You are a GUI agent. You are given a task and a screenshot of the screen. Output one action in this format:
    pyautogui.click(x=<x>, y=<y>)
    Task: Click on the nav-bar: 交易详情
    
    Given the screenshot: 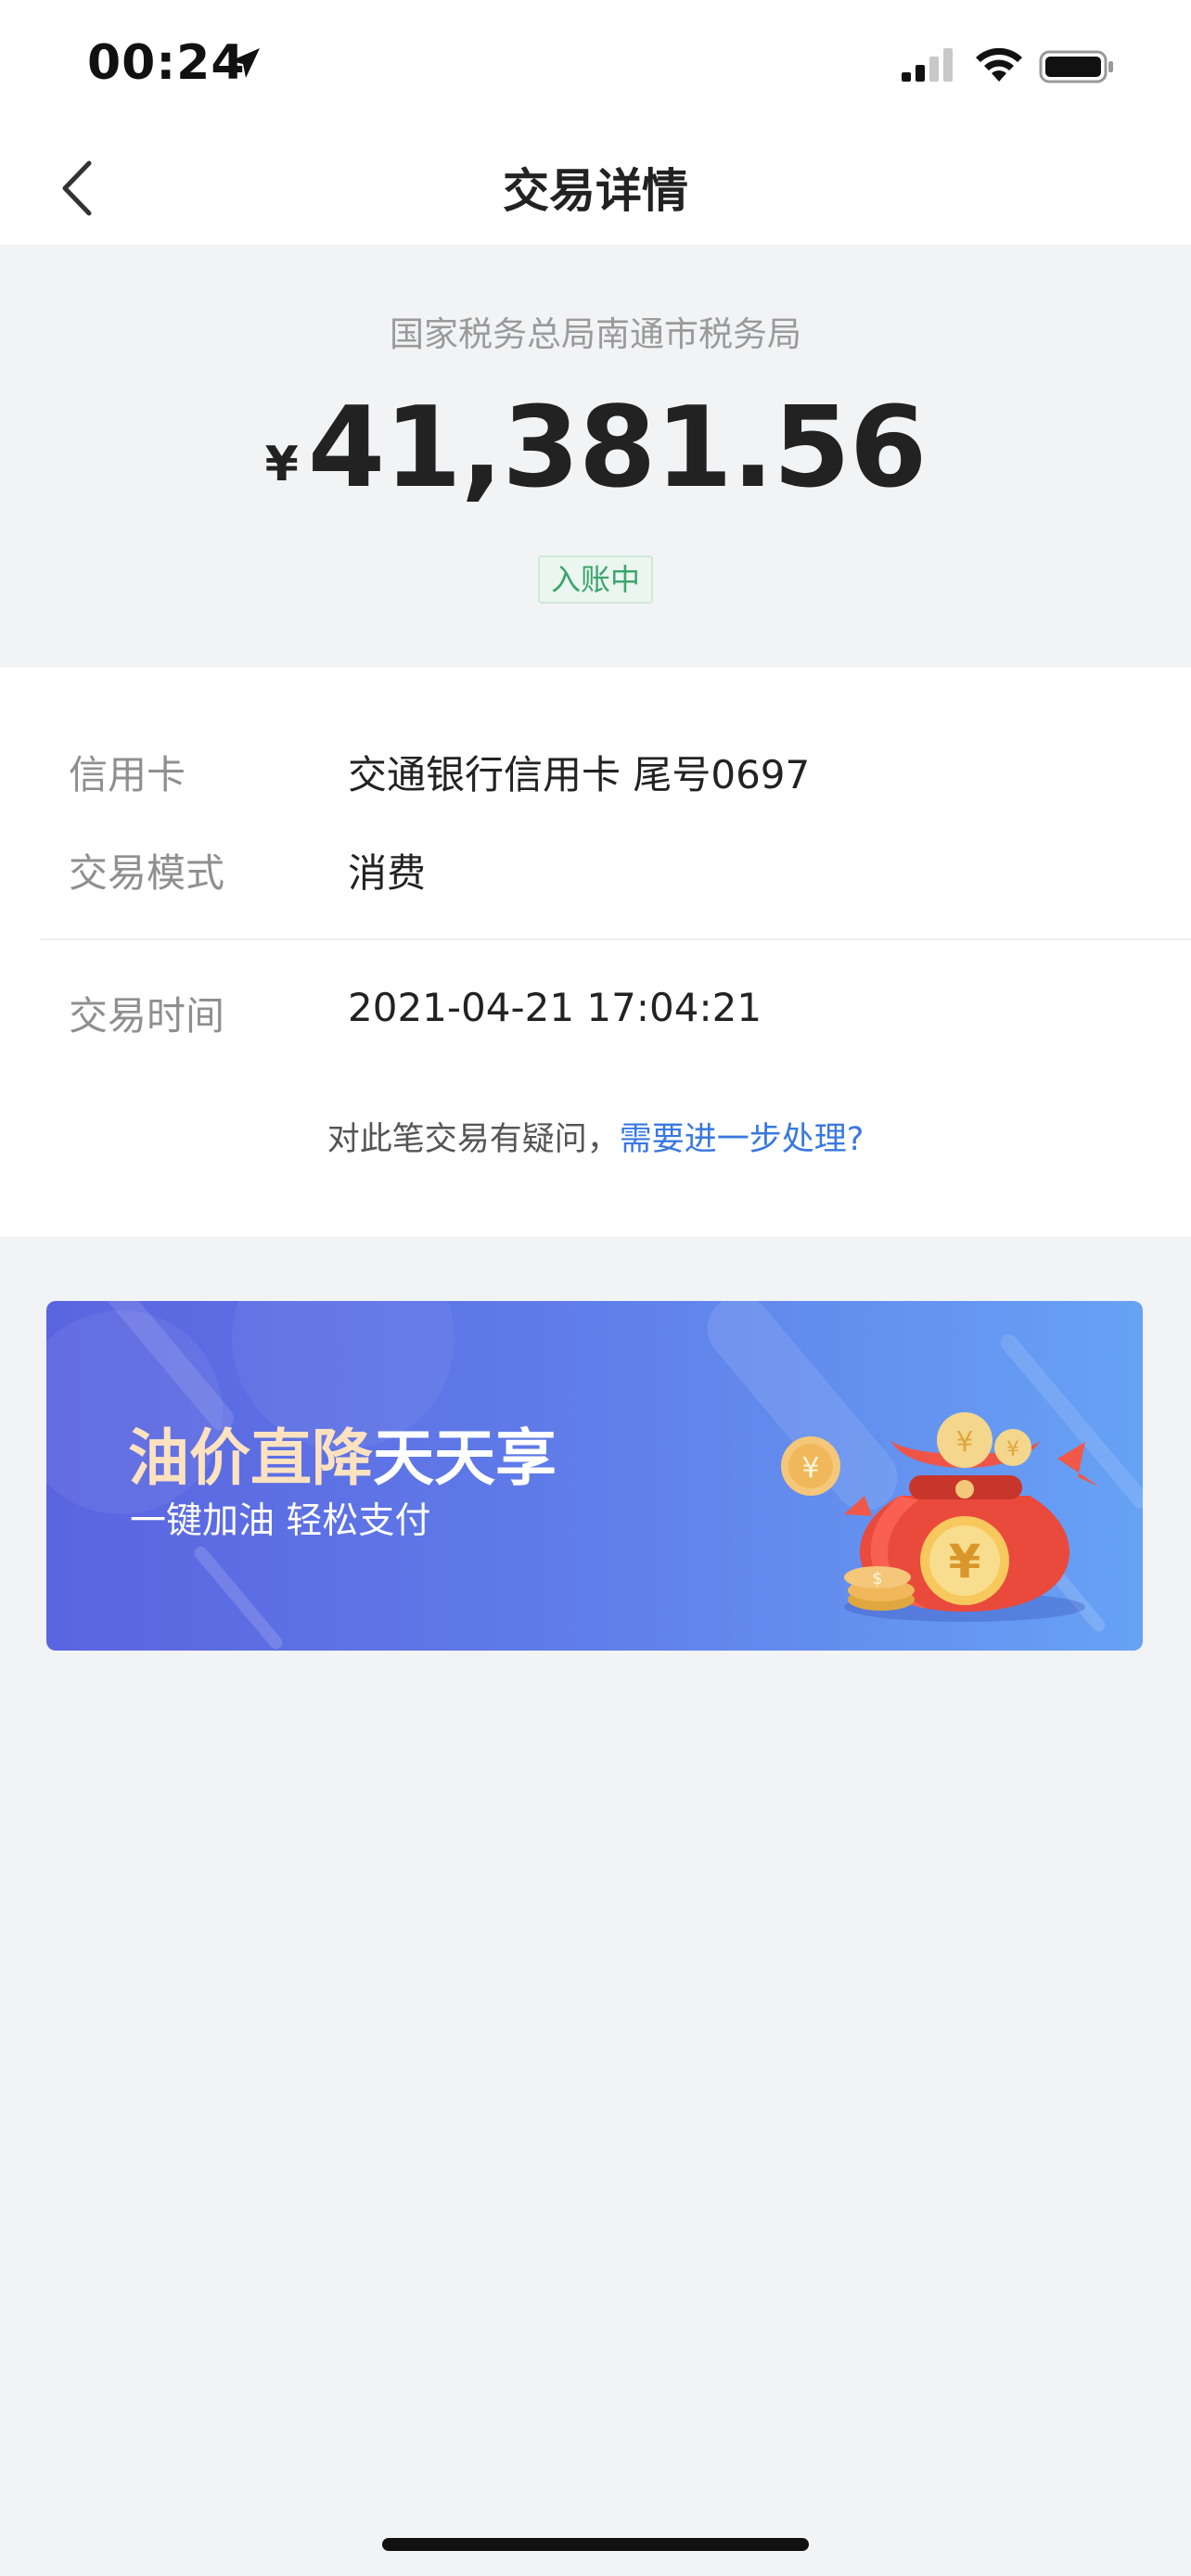 What is the action you would take?
    pyautogui.click(x=595, y=187)
    